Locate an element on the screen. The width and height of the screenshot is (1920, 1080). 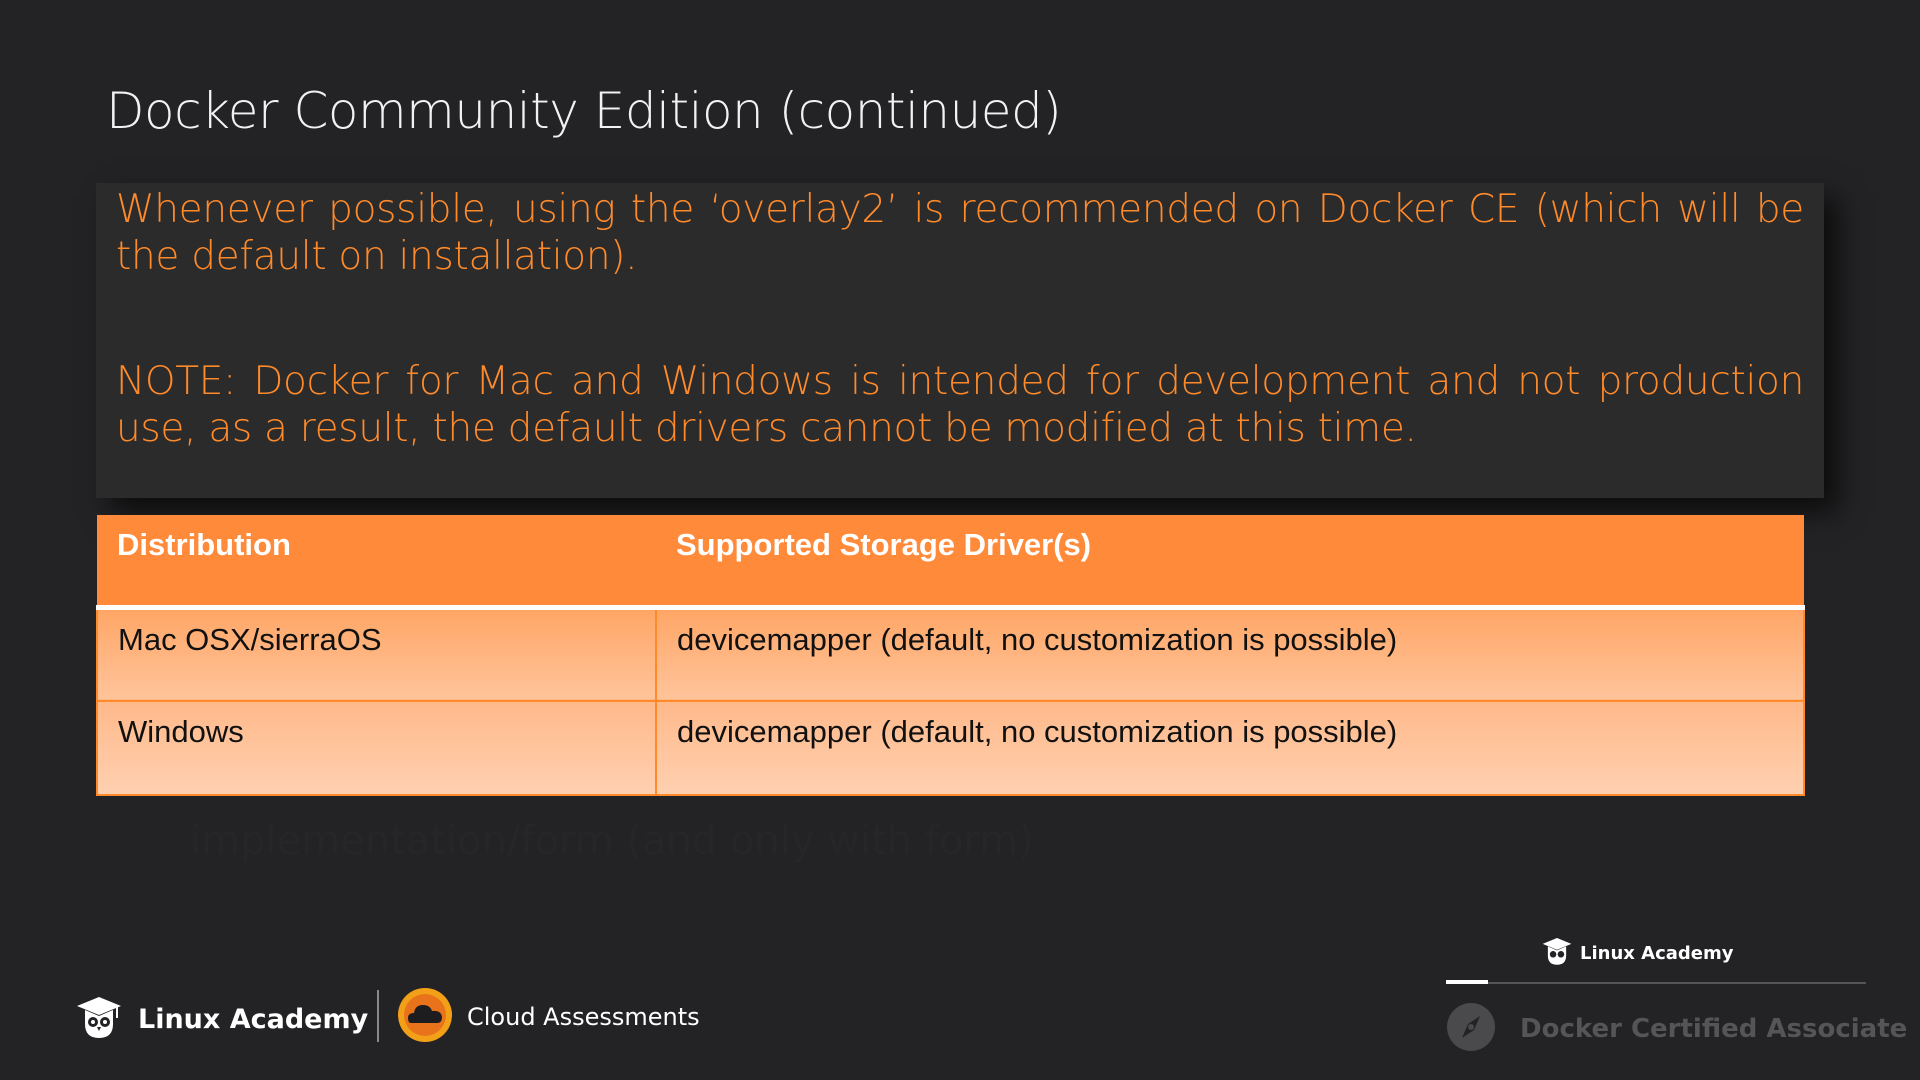
compass-icon is located at coordinates (1471, 1029).